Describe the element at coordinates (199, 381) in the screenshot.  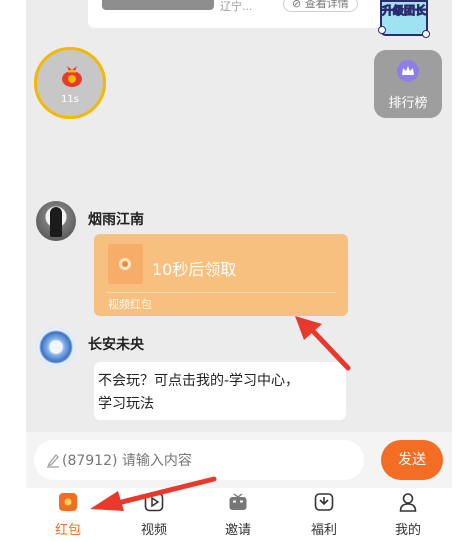
I see `message-line: 不会玩？可点击我的-学习中心，` at that location.